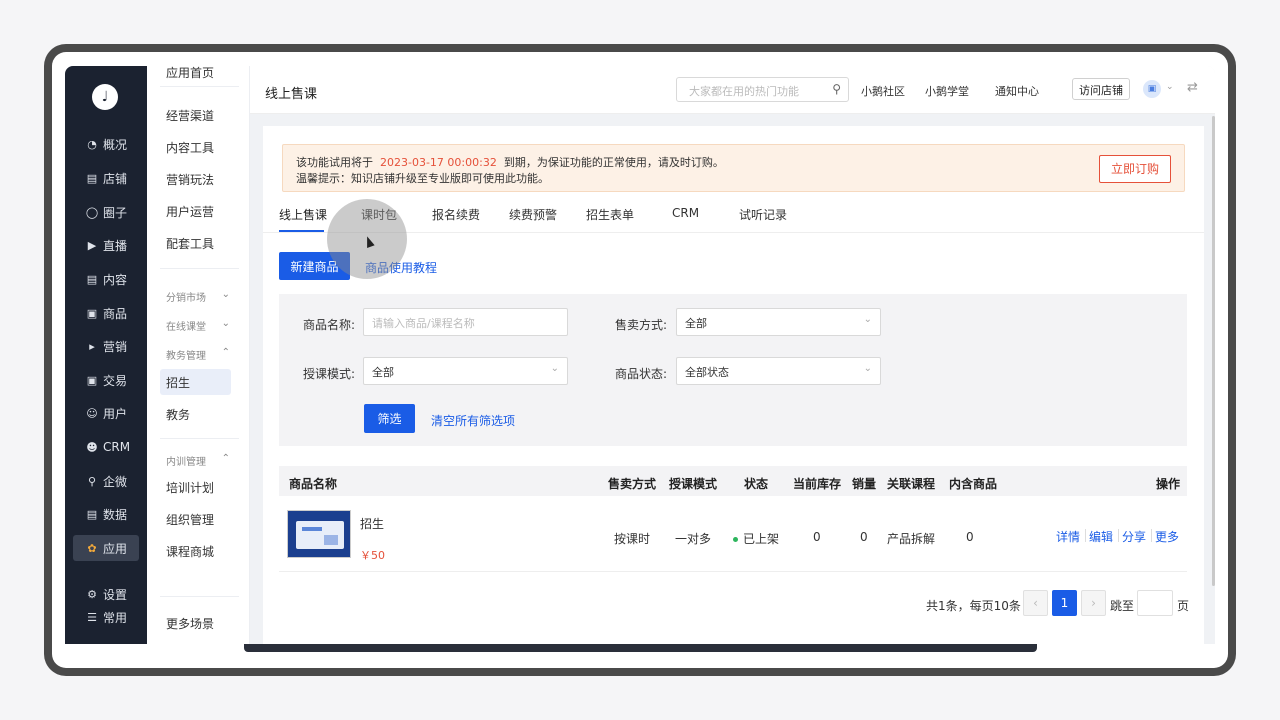 The image size is (1280, 720). What do you see at coordinates (190, 115) in the screenshot?
I see `sub-nav-channels: 经营渠道` at bounding box center [190, 115].